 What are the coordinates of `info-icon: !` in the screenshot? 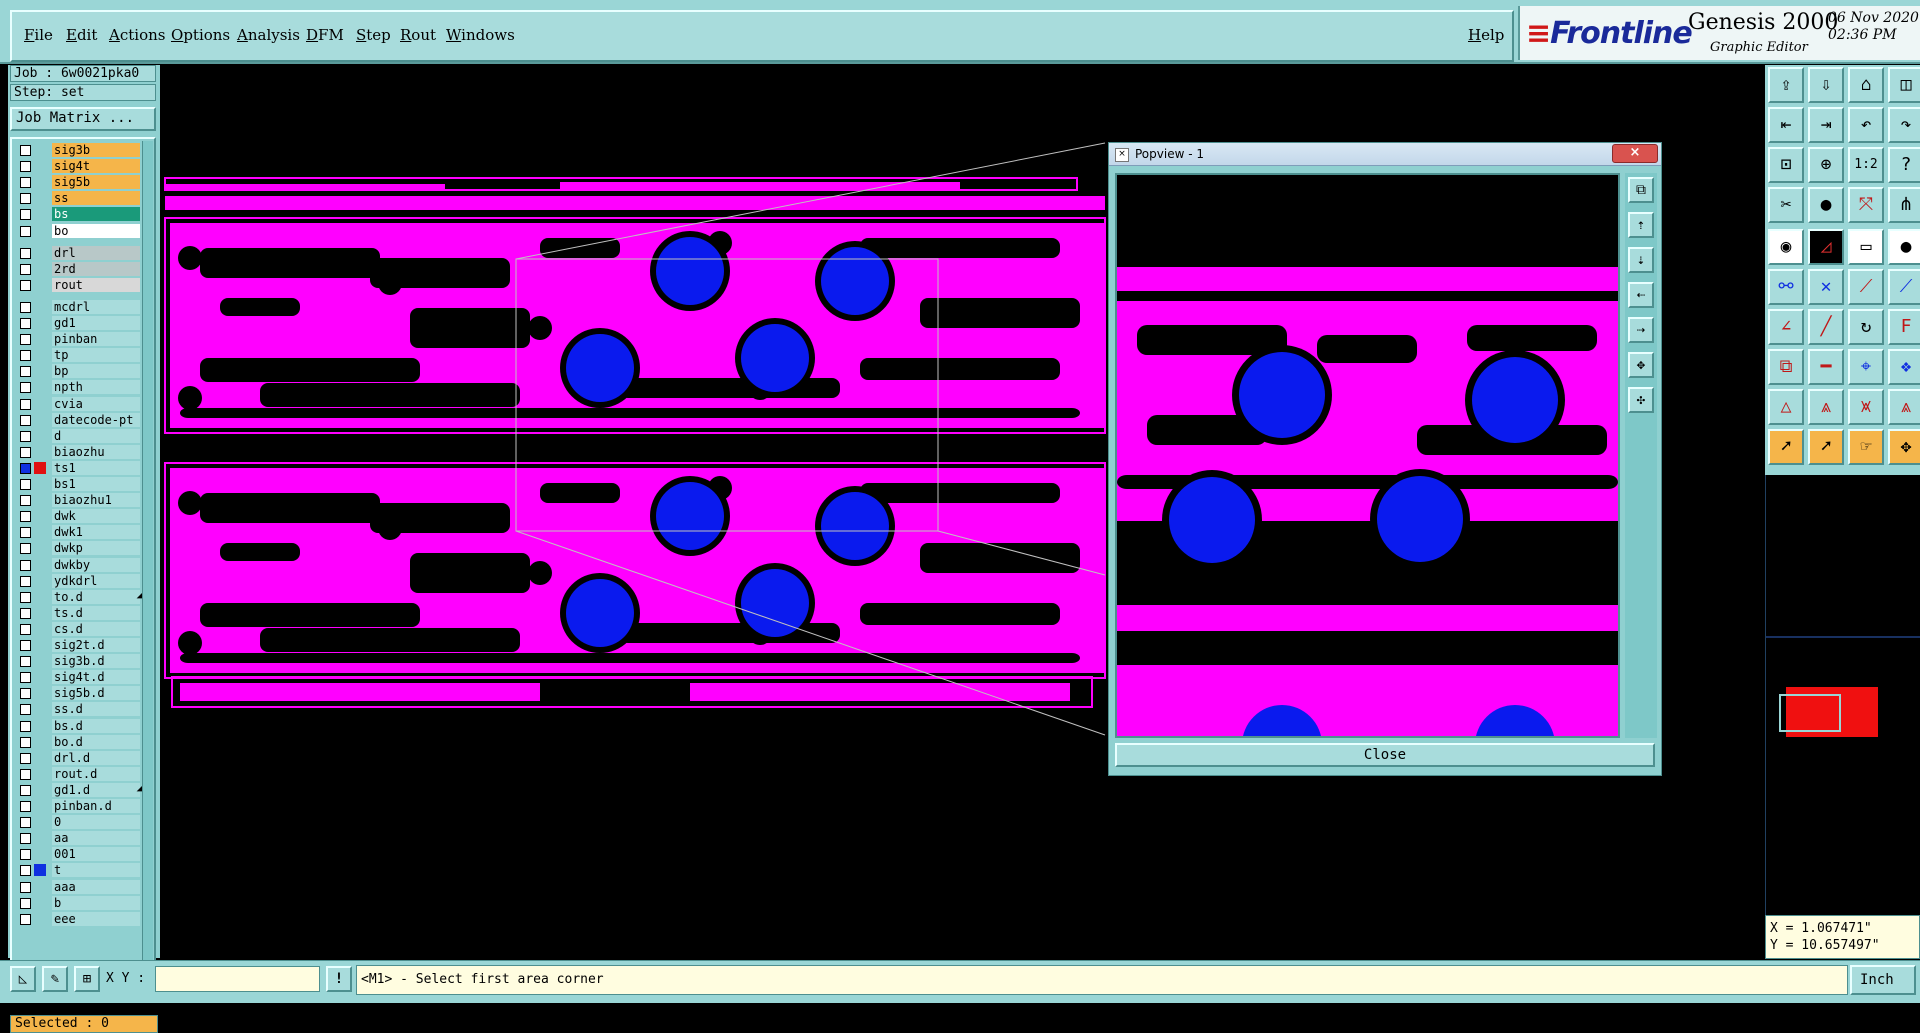 It's located at (339, 979).